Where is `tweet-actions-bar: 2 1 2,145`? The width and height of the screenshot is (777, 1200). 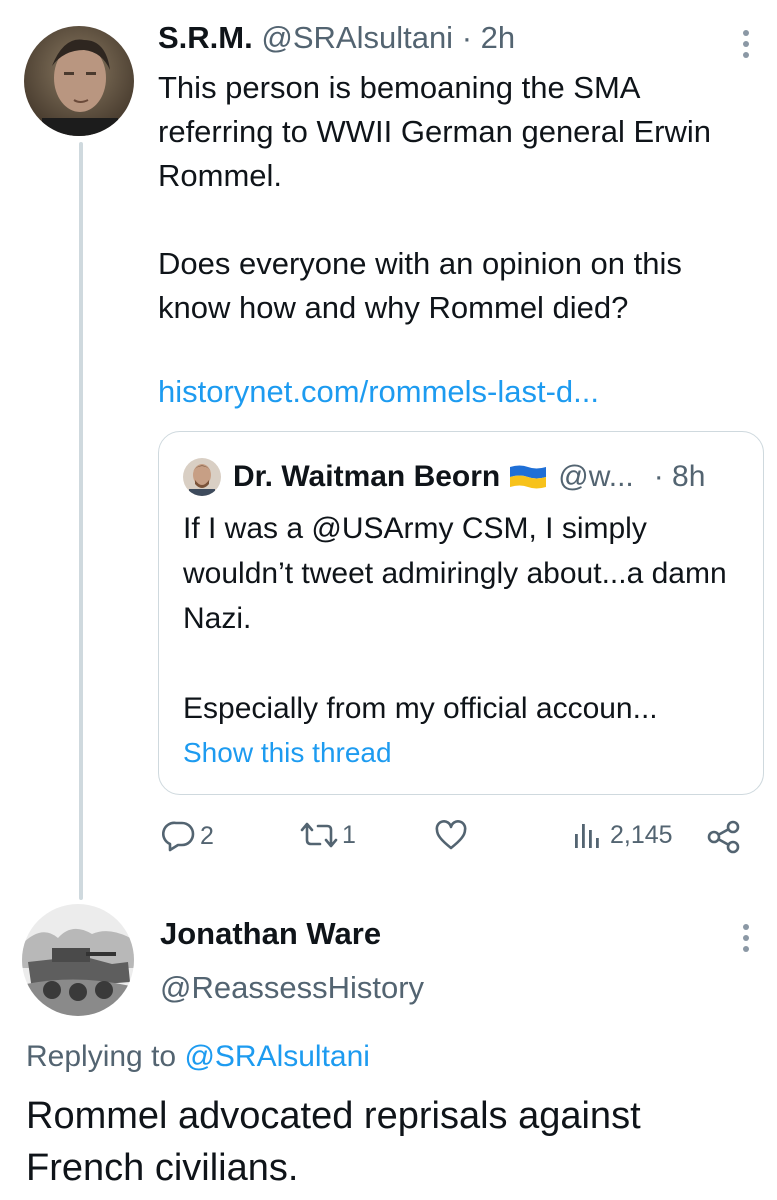 tweet-actions-bar: 2 1 2,145 is located at coordinates (458, 840).